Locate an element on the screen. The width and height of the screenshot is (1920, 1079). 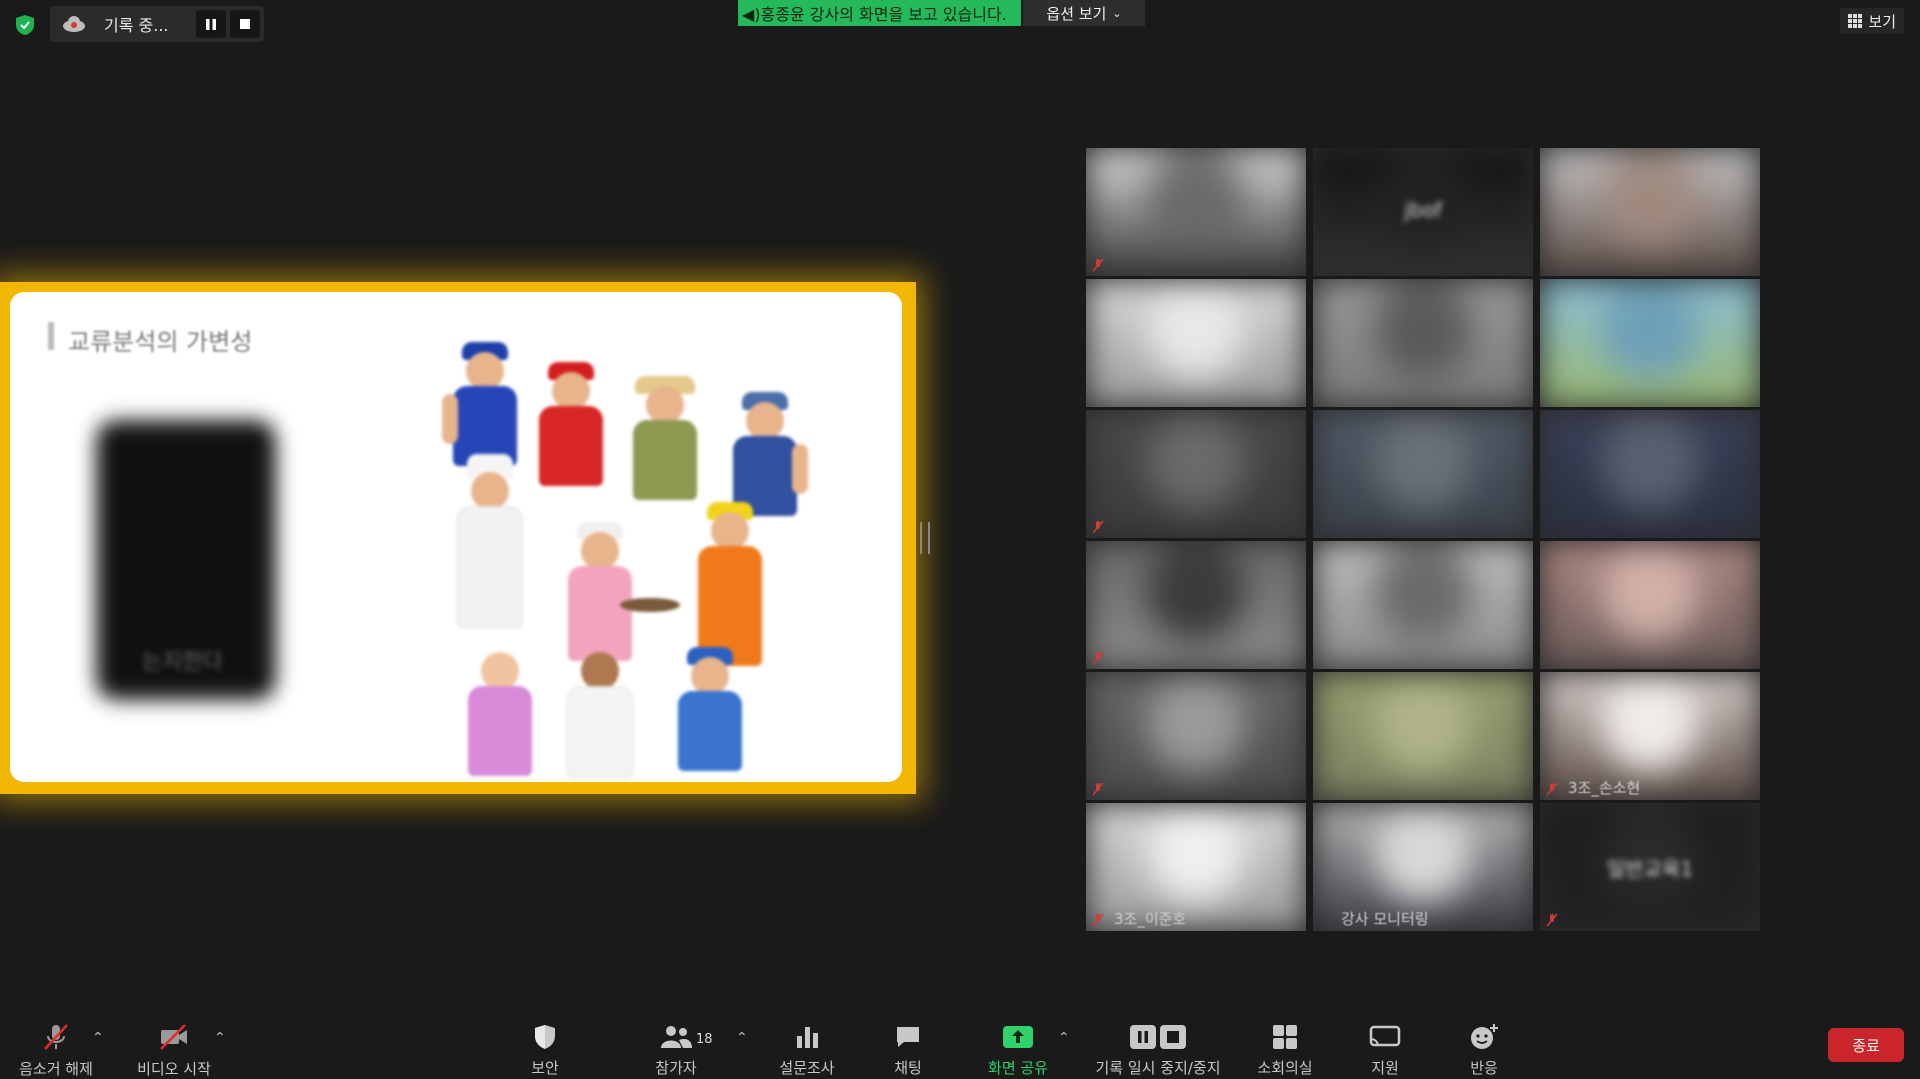
participants-icon is located at coordinates (676, 1036).